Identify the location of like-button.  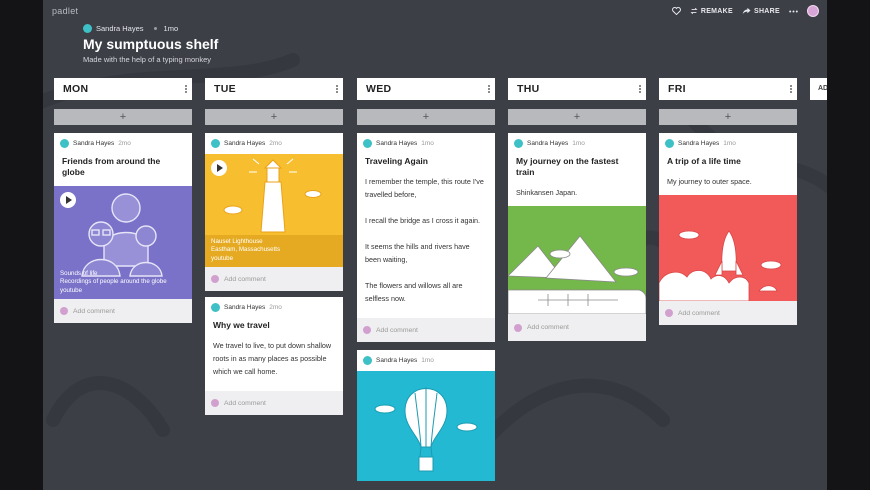
(676, 11).